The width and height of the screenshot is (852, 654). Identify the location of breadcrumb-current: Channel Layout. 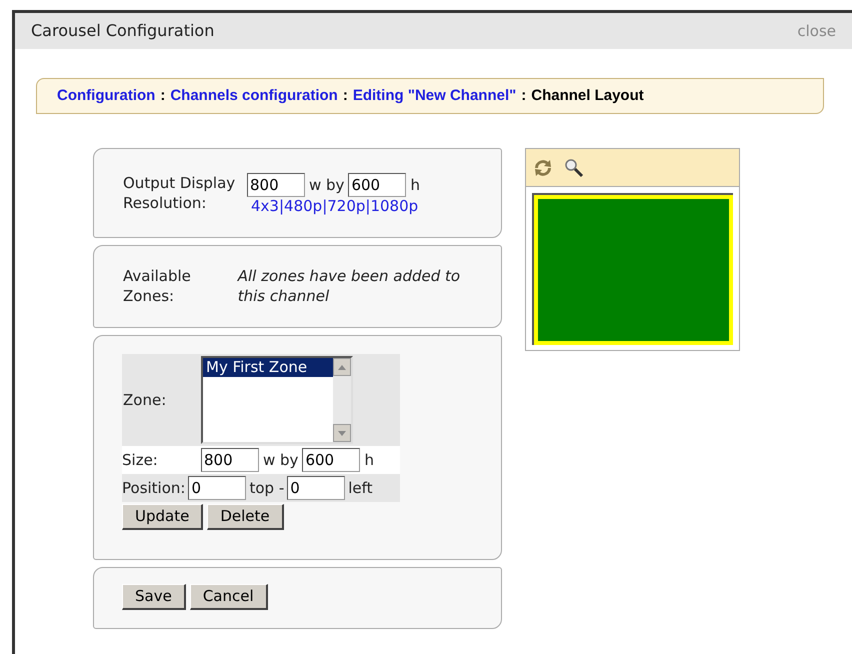
(587, 96).